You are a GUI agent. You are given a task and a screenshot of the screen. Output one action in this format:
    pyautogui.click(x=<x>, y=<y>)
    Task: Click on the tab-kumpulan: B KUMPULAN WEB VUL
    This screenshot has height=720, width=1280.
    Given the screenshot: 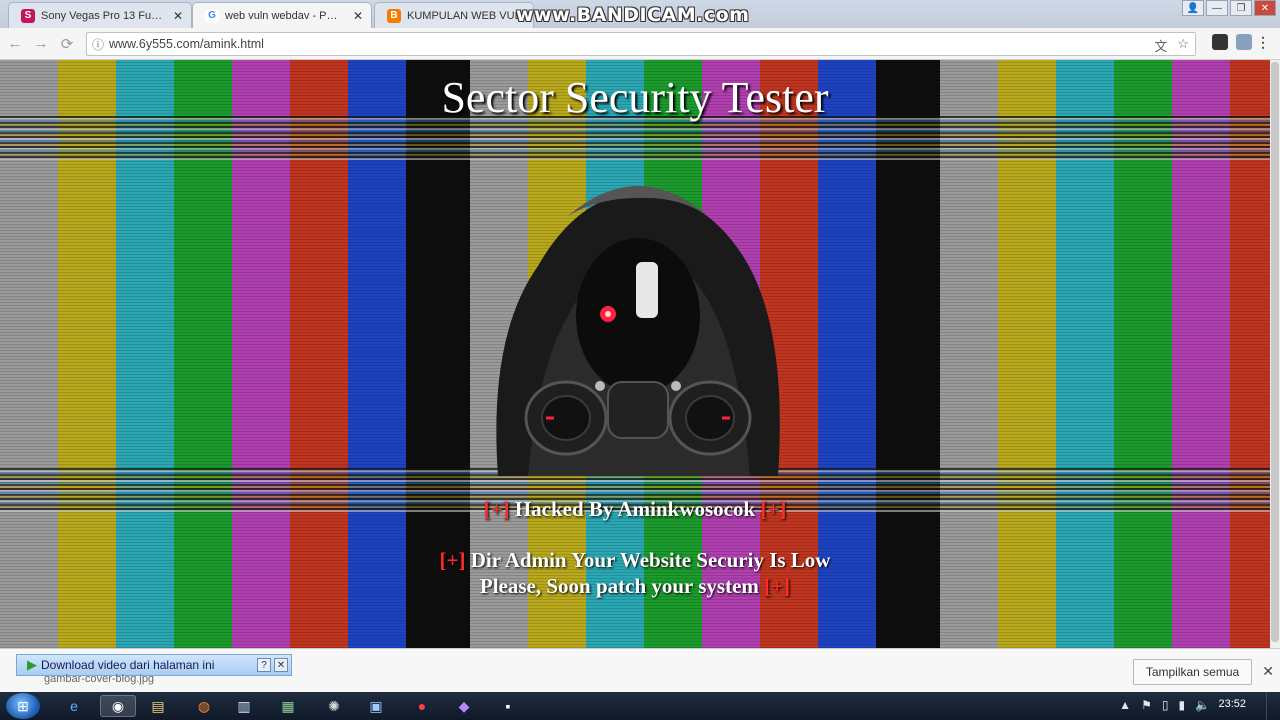 What is the action you would take?
    pyautogui.click(x=454, y=15)
    